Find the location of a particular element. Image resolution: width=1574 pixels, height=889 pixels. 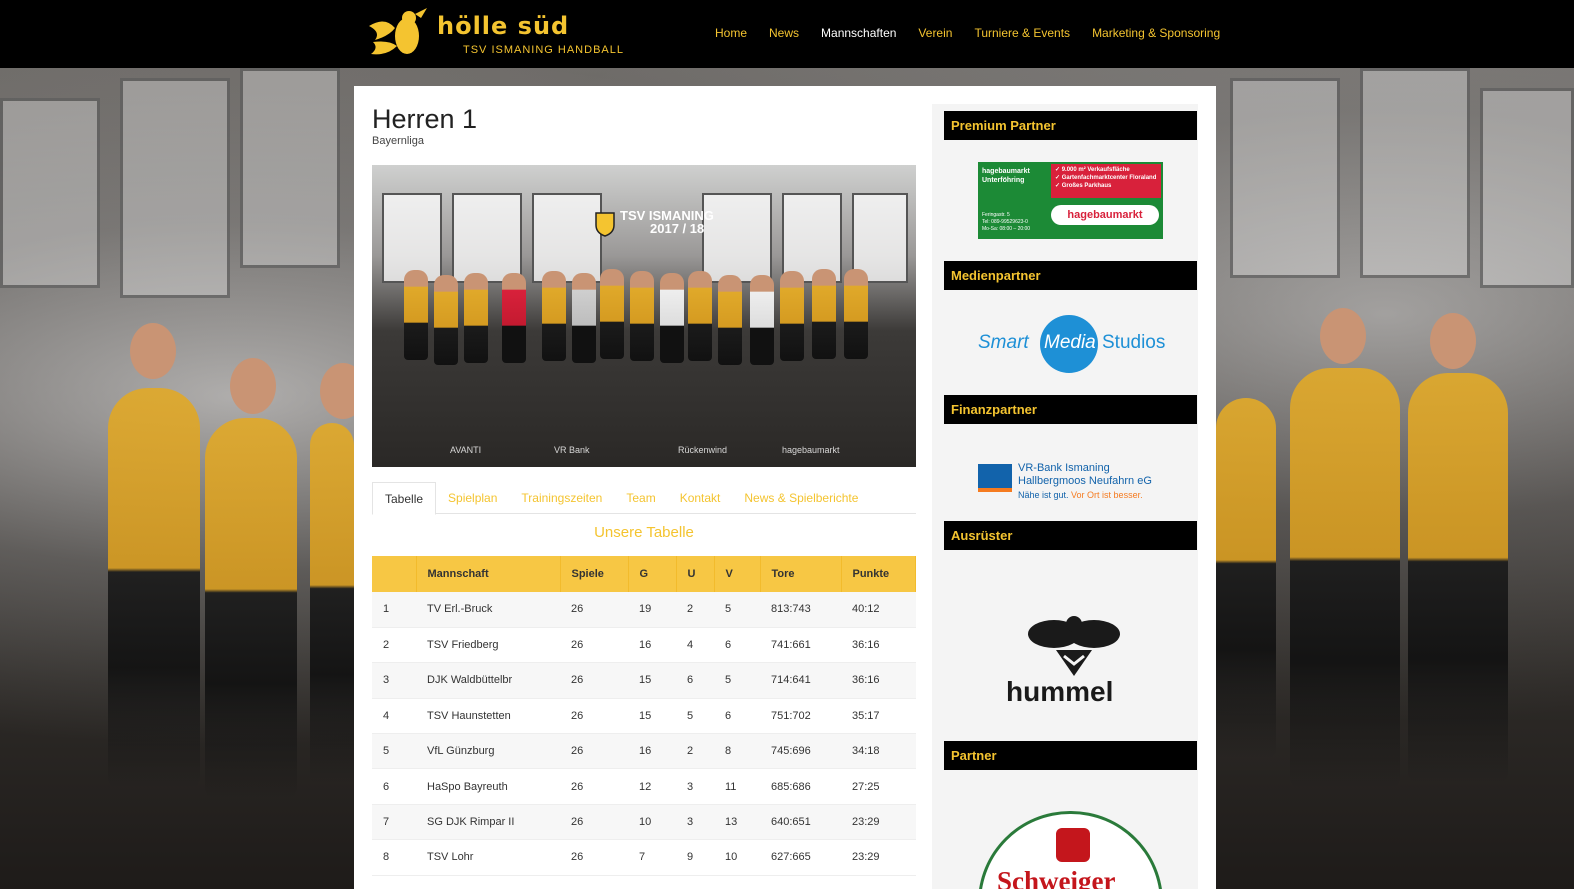

cell-v: 5 is located at coordinates (737, 680).